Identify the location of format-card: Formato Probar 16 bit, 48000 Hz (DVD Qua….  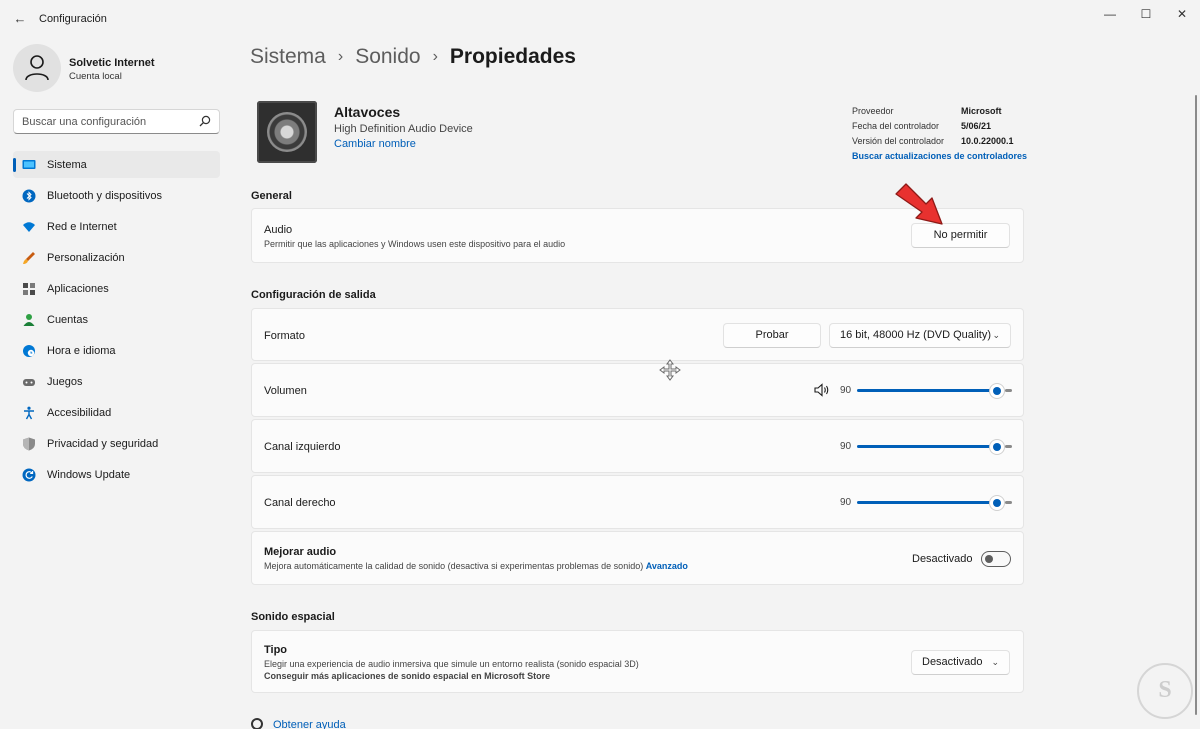
(637, 334).